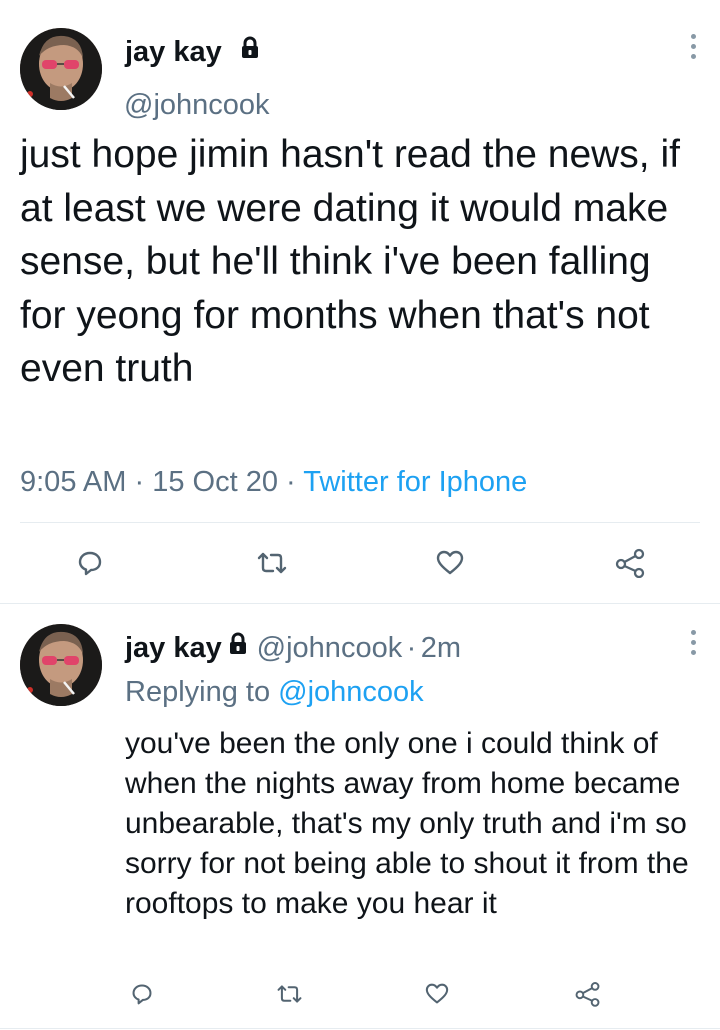 The height and width of the screenshot is (1030, 720). What do you see at coordinates (360, 1028) in the screenshot?
I see `bottom-divider` at bounding box center [360, 1028].